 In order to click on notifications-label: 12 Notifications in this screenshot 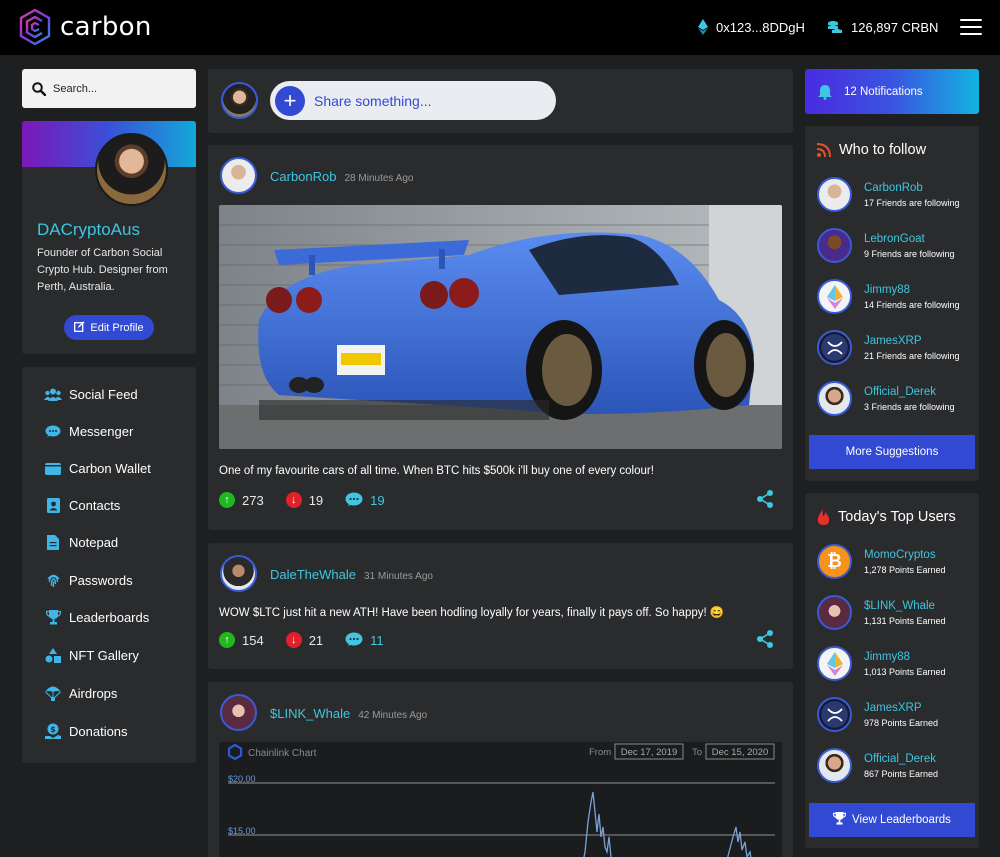, I will do `click(883, 91)`.